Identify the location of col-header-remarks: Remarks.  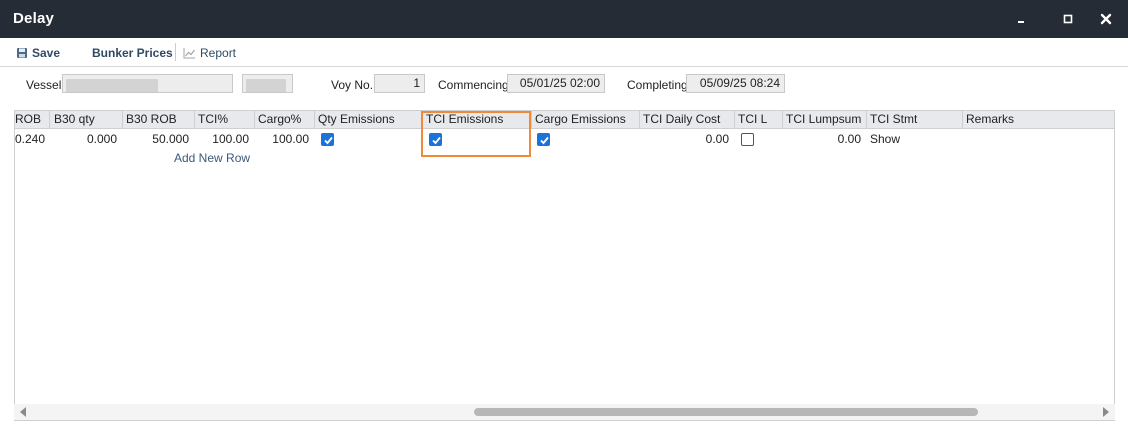
(1038, 119).